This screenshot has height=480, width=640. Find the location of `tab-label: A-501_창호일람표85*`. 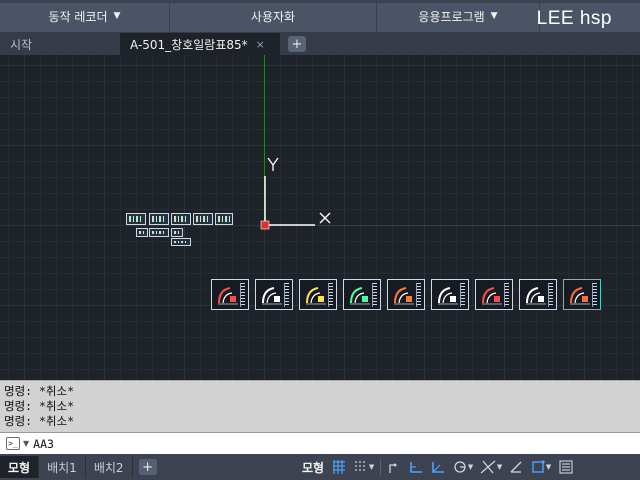

tab-label: A-501_창호일람표85* is located at coordinates (189, 44).